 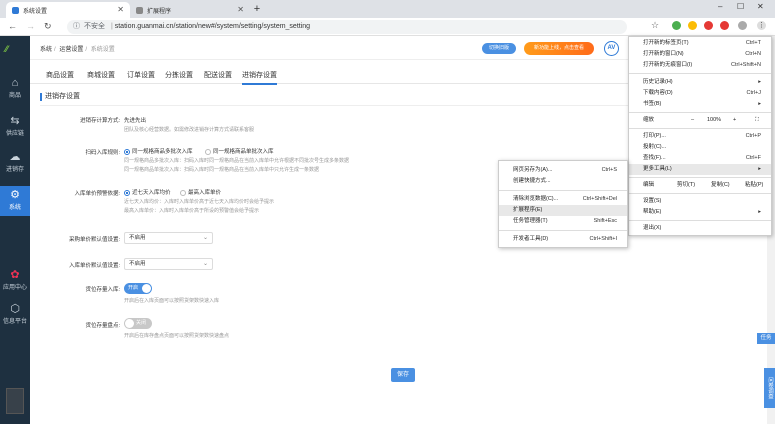 What do you see at coordinates (403, 375) in the screenshot?
I see `save-button: 保存` at bounding box center [403, 375].